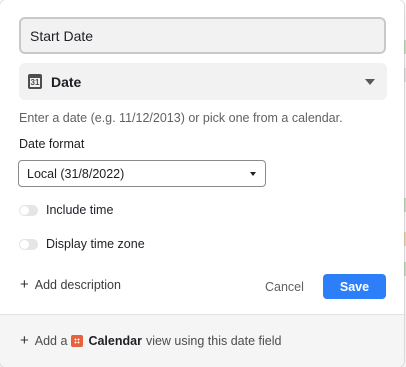  What do you see at coordinates (35, 81) in the screenshot?
I see `calendar-icon: 31` at bounding box center [35, 81].